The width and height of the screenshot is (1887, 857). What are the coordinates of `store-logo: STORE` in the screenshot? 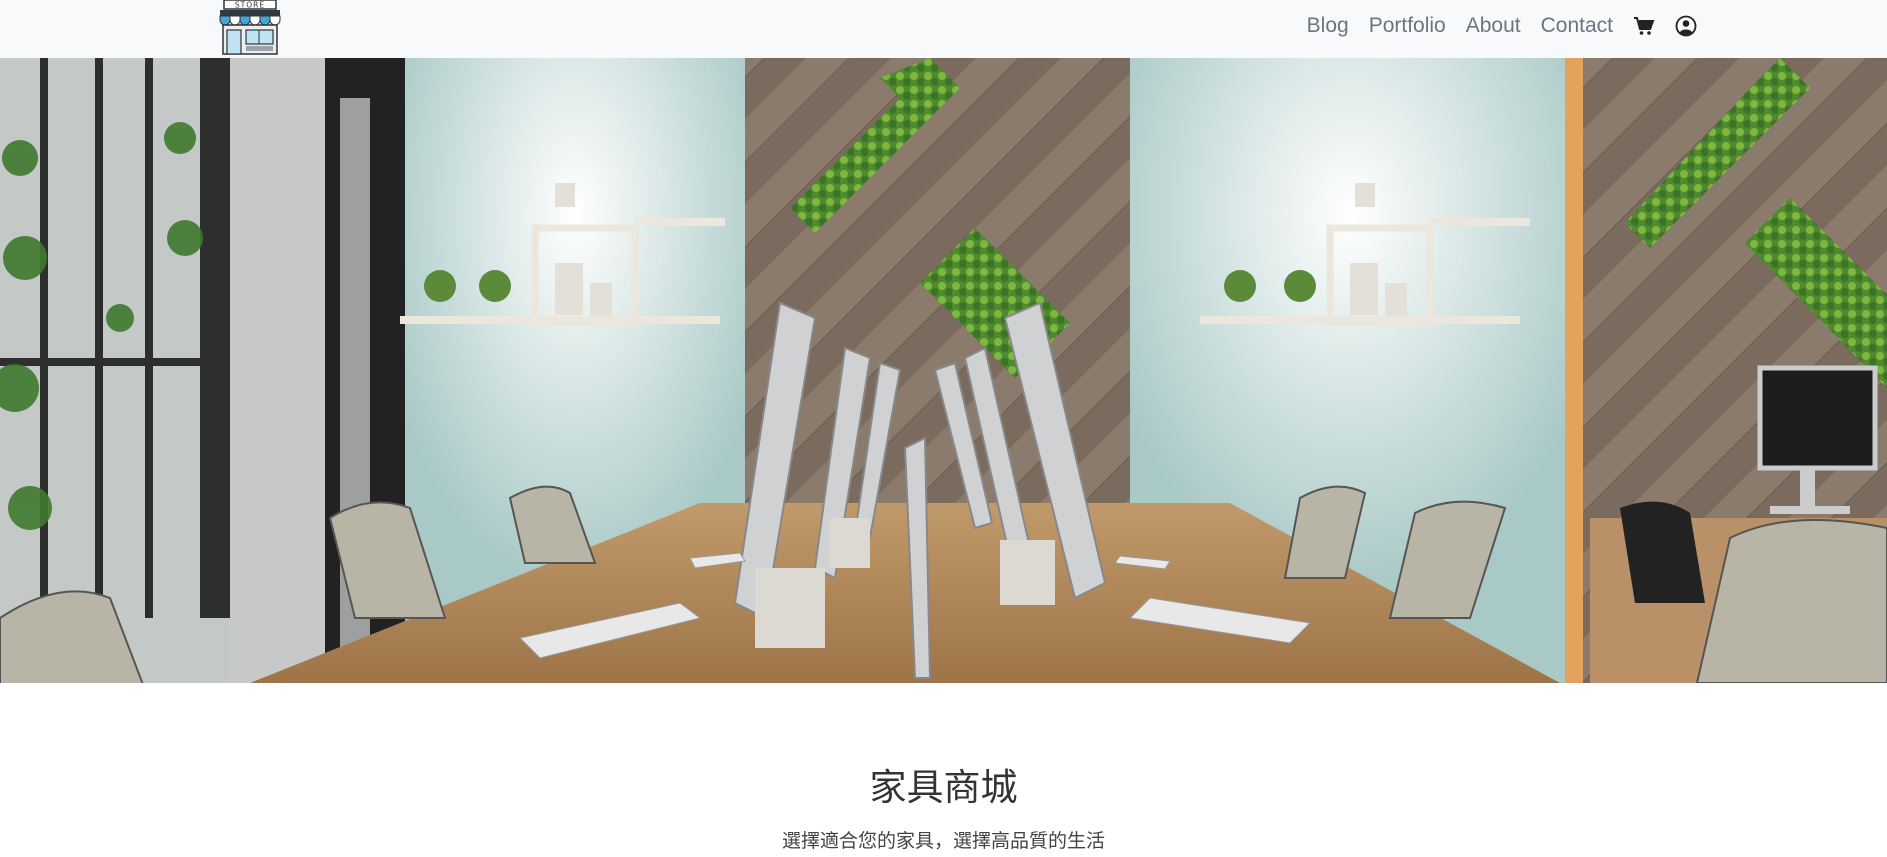 It's located at (250, 28).